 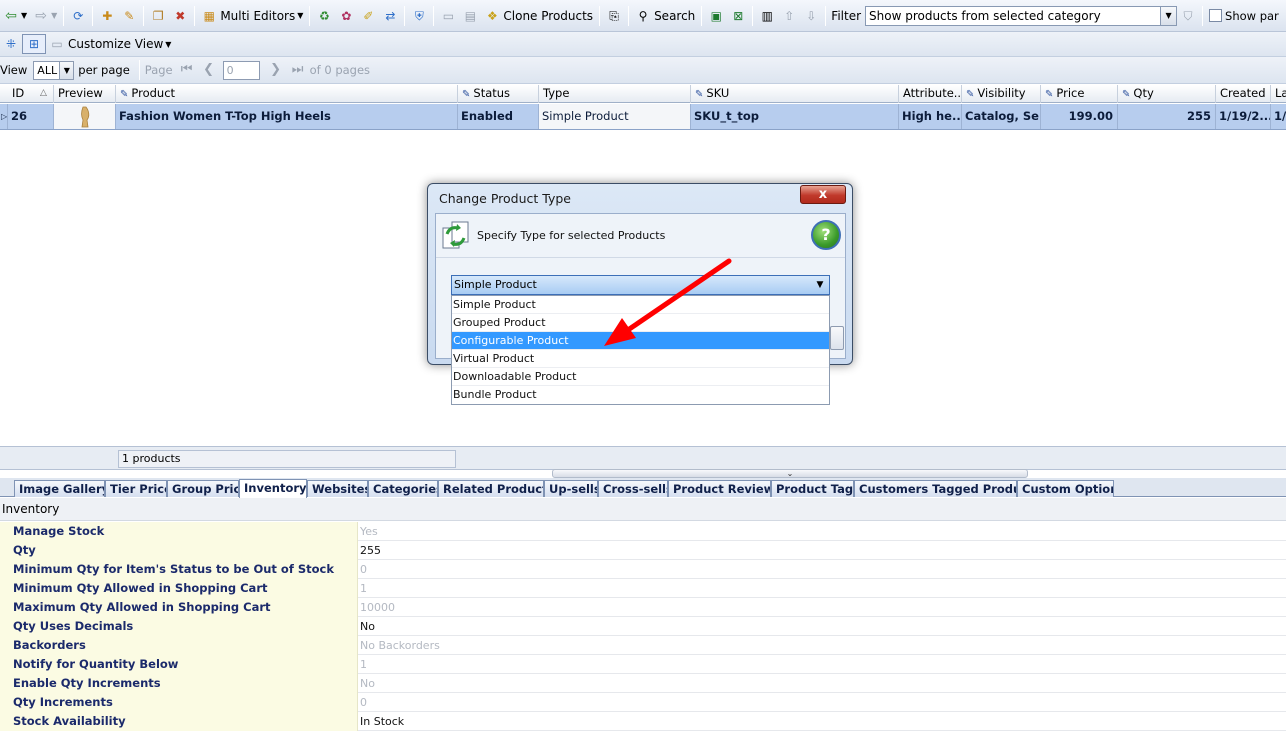 What do you see at coordinates (614, 16) in the screenshot?
I see `export-button: ⎘` at bounding box center [614, 16].